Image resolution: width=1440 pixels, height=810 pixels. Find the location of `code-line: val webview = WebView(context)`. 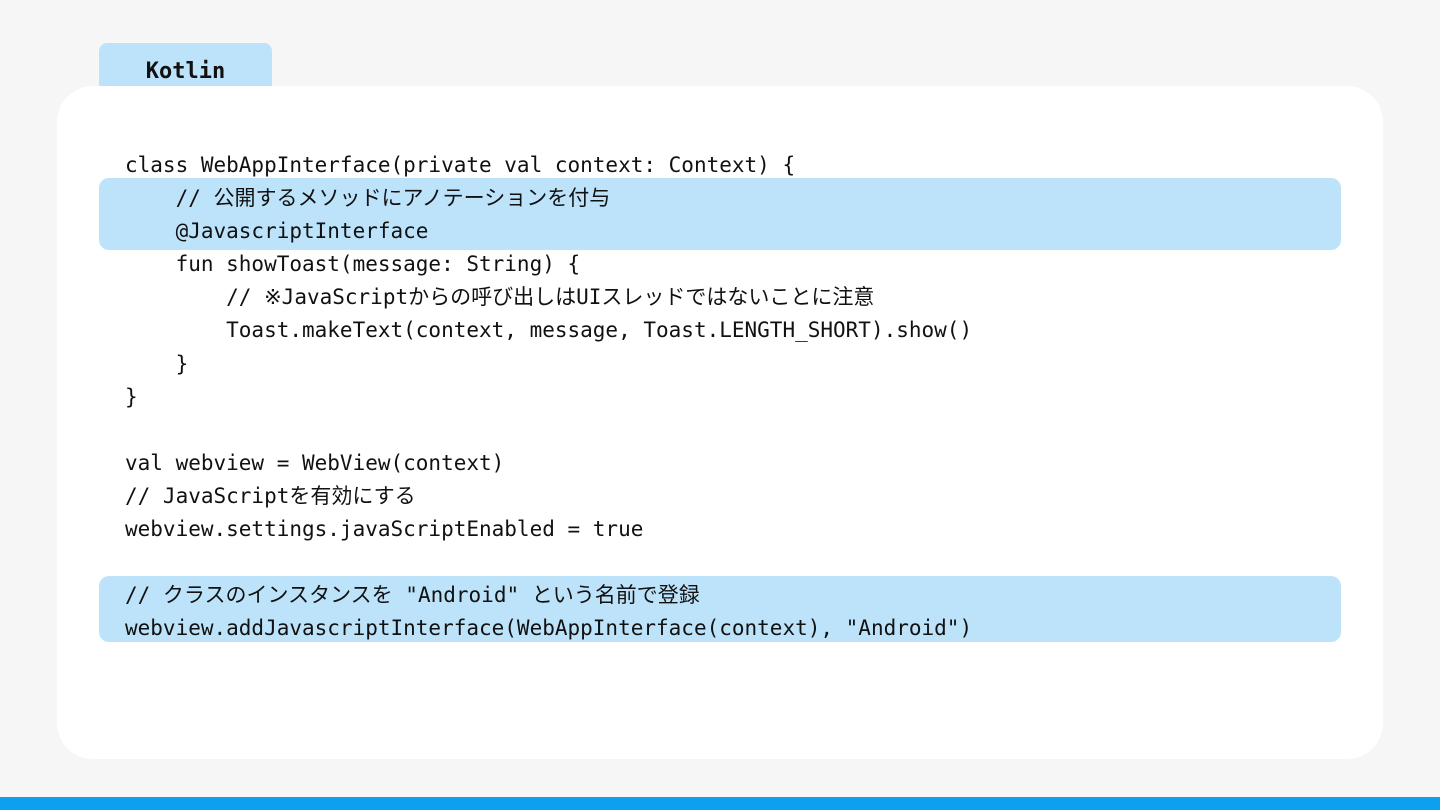

code-line: val webview = WebView(context) is located at coordinates (315, 462).